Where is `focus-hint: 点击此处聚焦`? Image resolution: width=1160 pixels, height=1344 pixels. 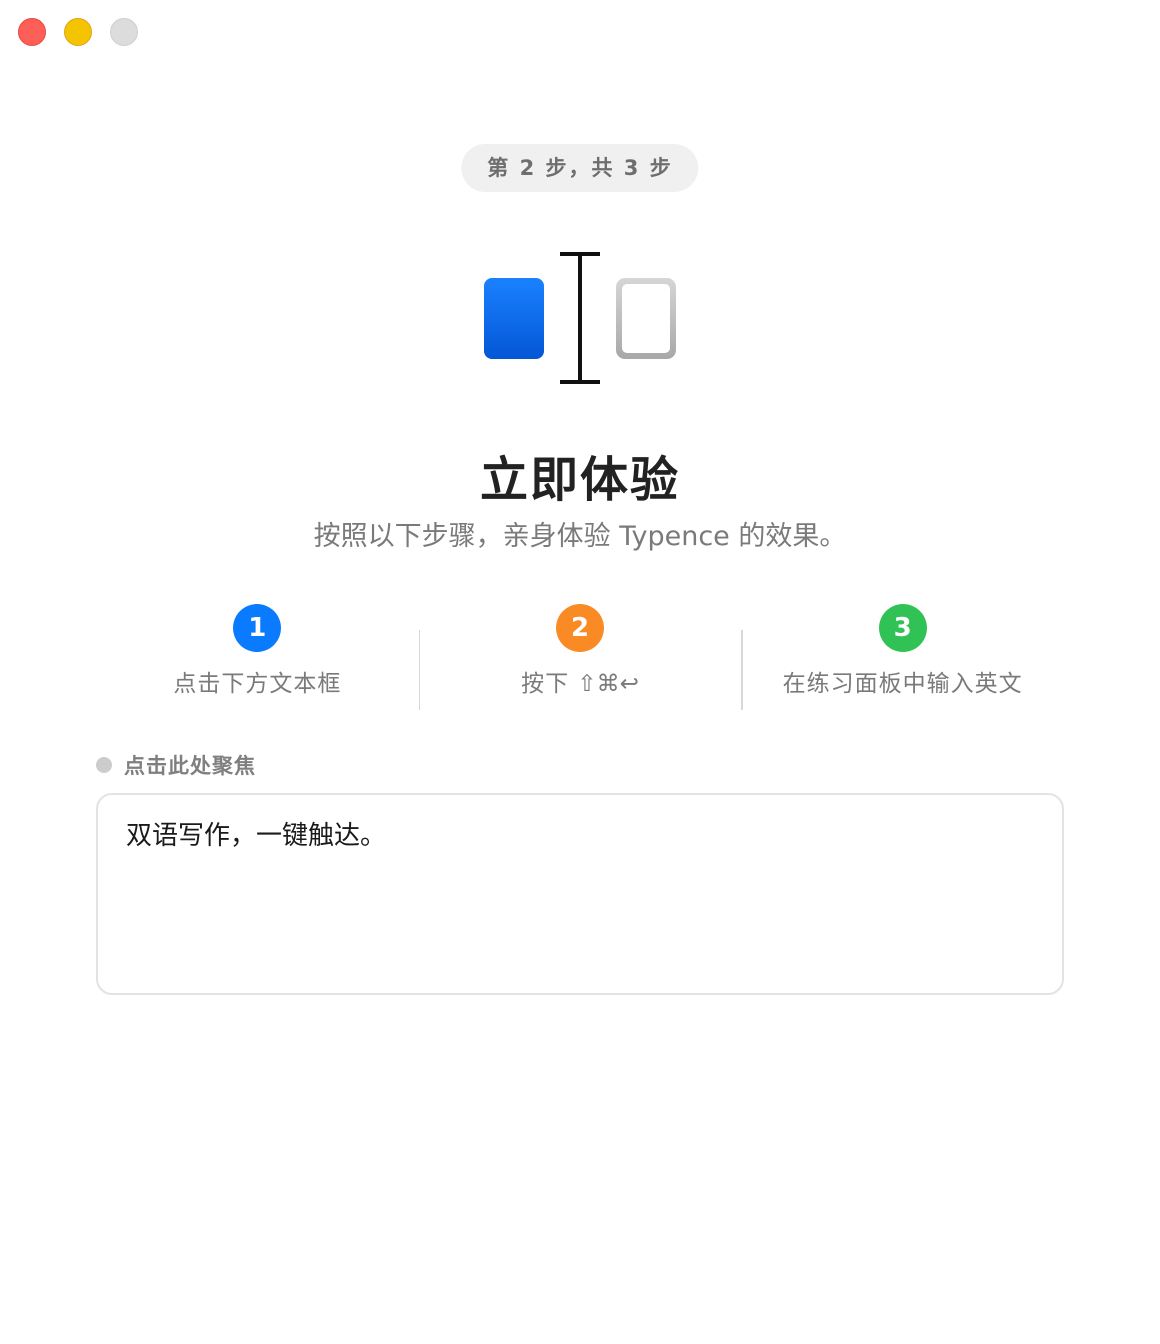 focus-hint: 点击此处聚焦 is located at coordinates (176, 765).